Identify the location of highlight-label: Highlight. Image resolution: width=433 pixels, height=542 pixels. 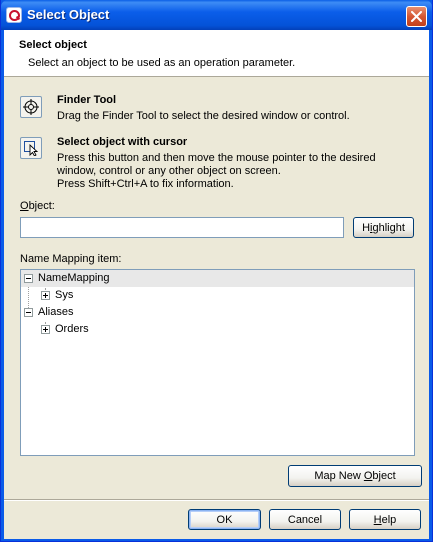
(383, 228).